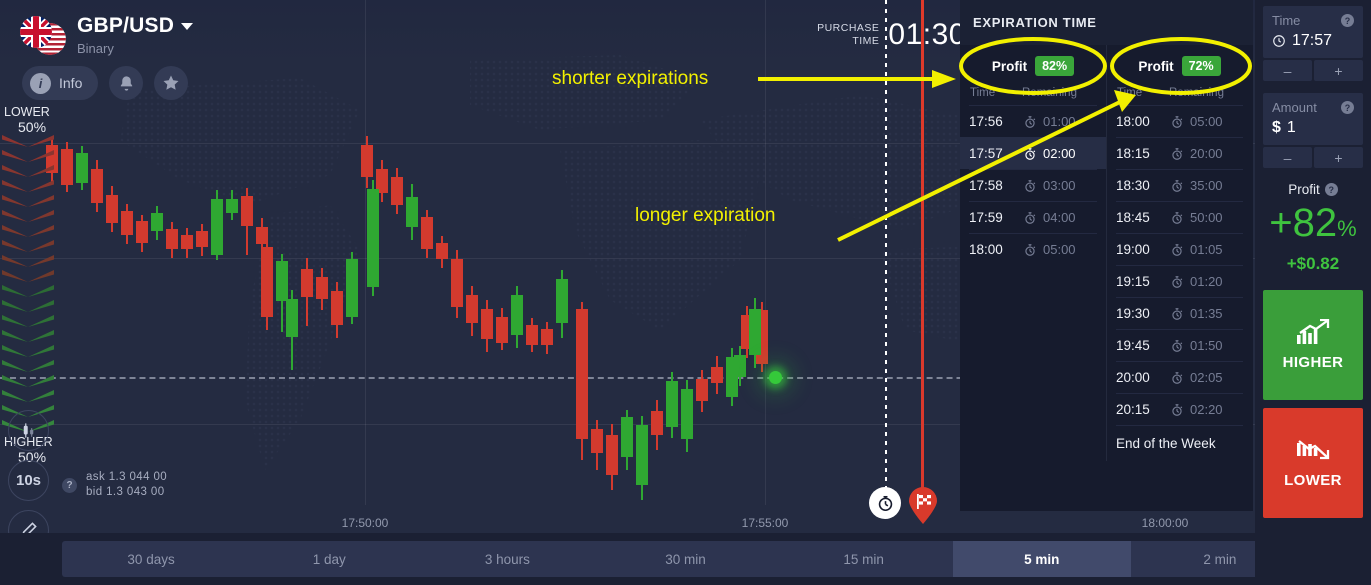 The height and width of the screenshot is (585, 1371). Describe the element at coordinates (1313, 189) in the screenshot. I see `profit-label-row: Profit ?` at that location.